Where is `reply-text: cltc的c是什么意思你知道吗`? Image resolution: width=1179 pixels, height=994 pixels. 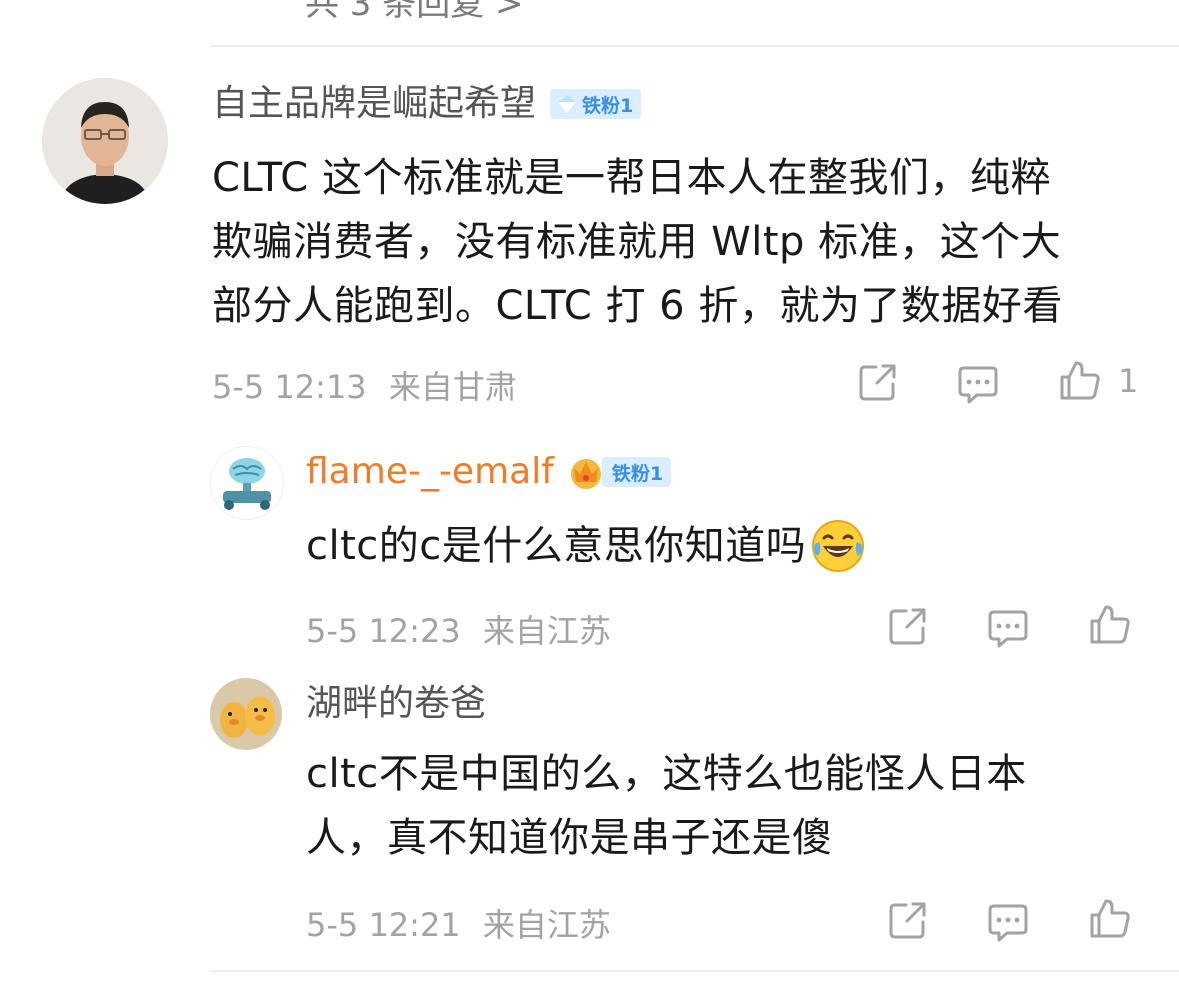 reply-text: cltc的c是什么意思你知道吗 is located at coordinates (556, 546).